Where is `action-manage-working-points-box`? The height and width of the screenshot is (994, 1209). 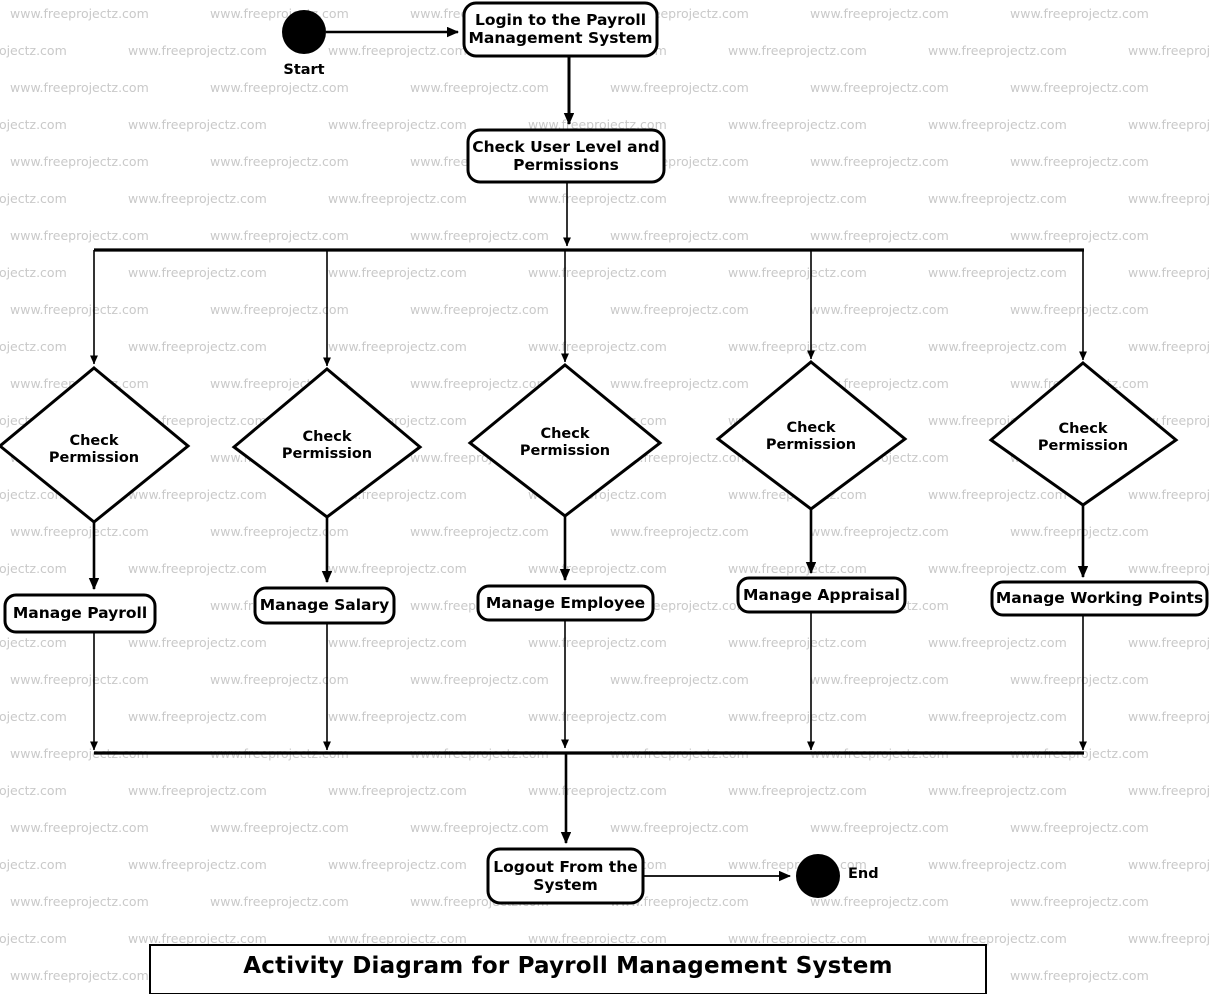
action-manage-working-points-box is located at coordinates (1099, 598).